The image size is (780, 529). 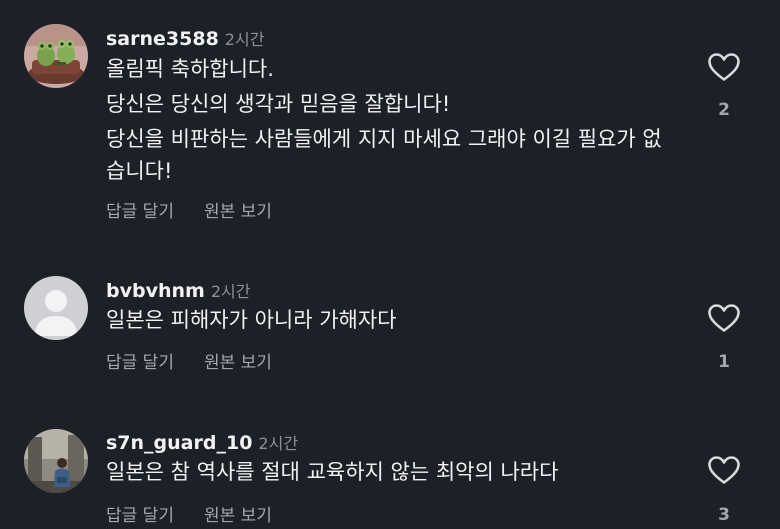 What do you see at coordinates (278, 104) in the screenshot?
I see `comment-text-line: 당신은 당신의 생각과 믿음을 잘합니다!` at bounding box center [278, 104].